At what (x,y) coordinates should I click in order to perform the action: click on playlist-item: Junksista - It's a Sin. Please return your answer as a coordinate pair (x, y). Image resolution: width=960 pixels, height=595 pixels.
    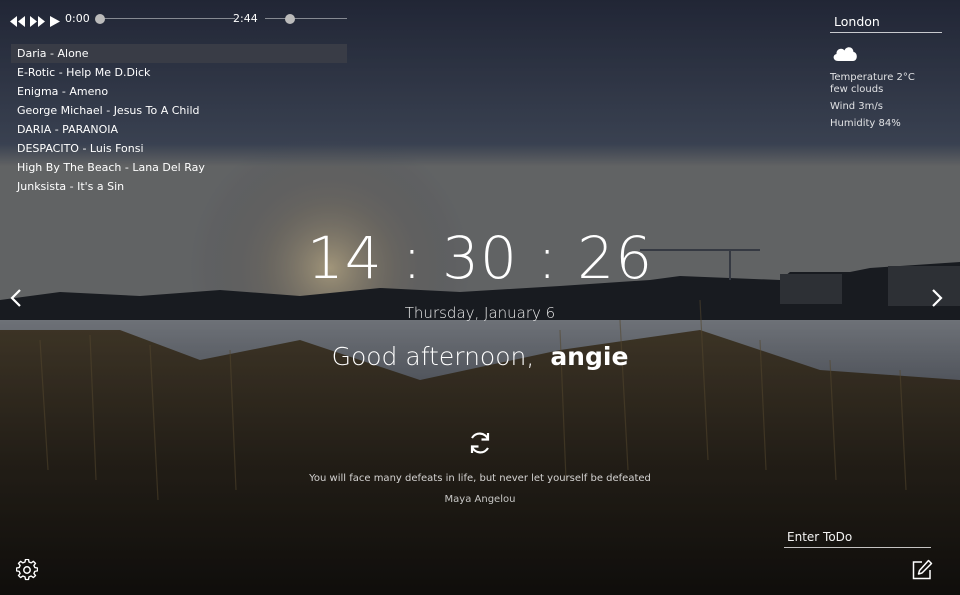
    Looking at the image, I should click on (179, 186).